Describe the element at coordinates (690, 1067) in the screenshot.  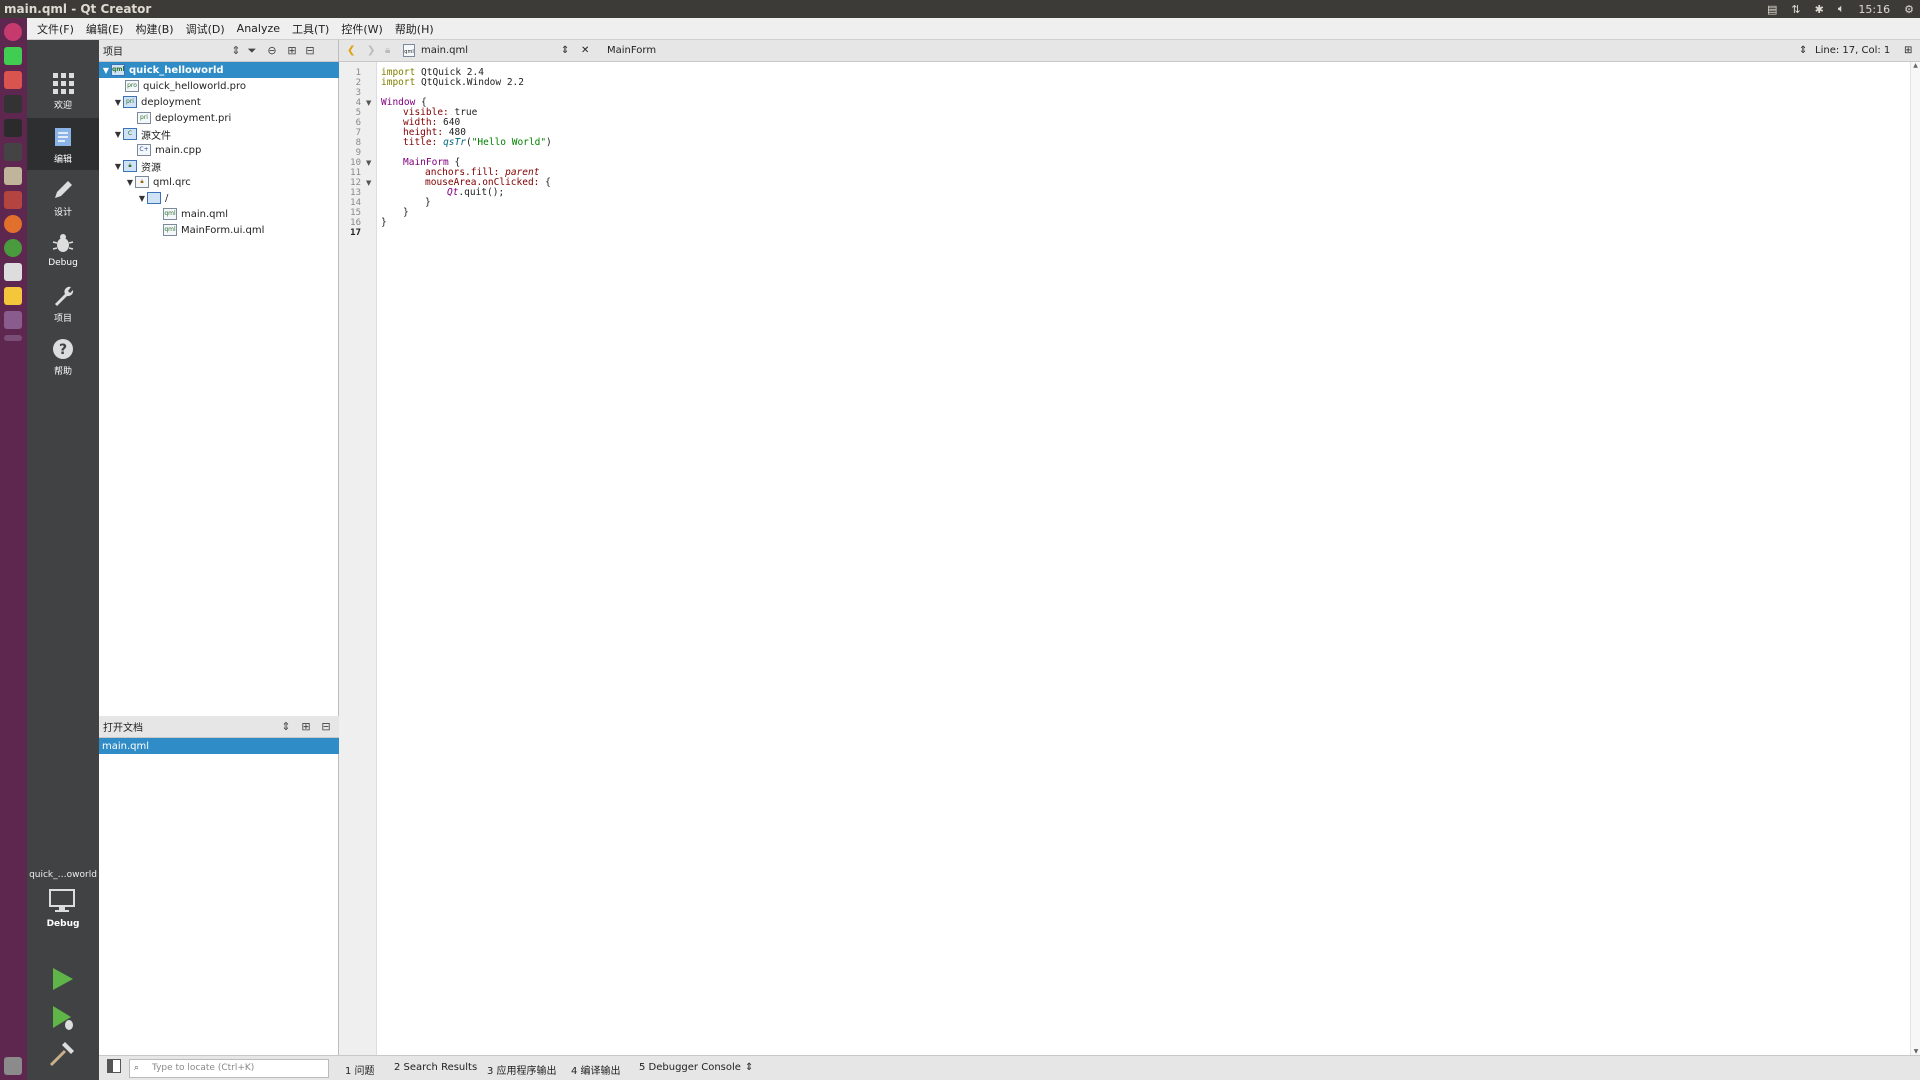
I see `tab-debugger-console: 5 Debugger Console` at that location.